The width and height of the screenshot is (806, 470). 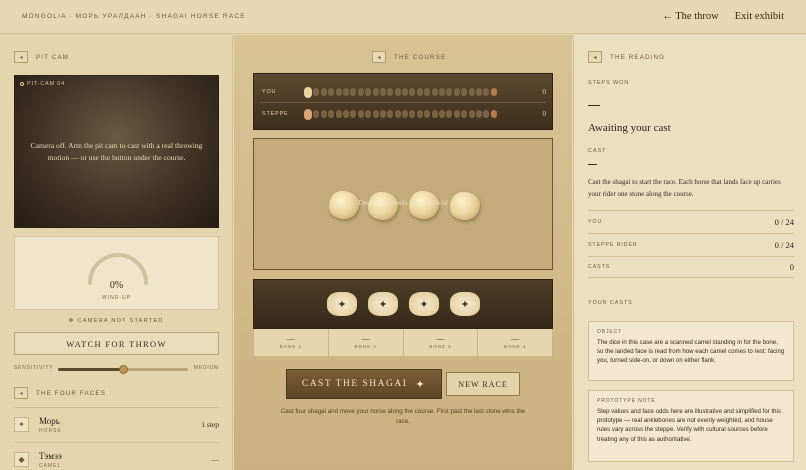 What do you see at coordinates (116, 298) in the screenshot?
I see `wind-up-label: WIND-UP` at bounding box center [116, 298].